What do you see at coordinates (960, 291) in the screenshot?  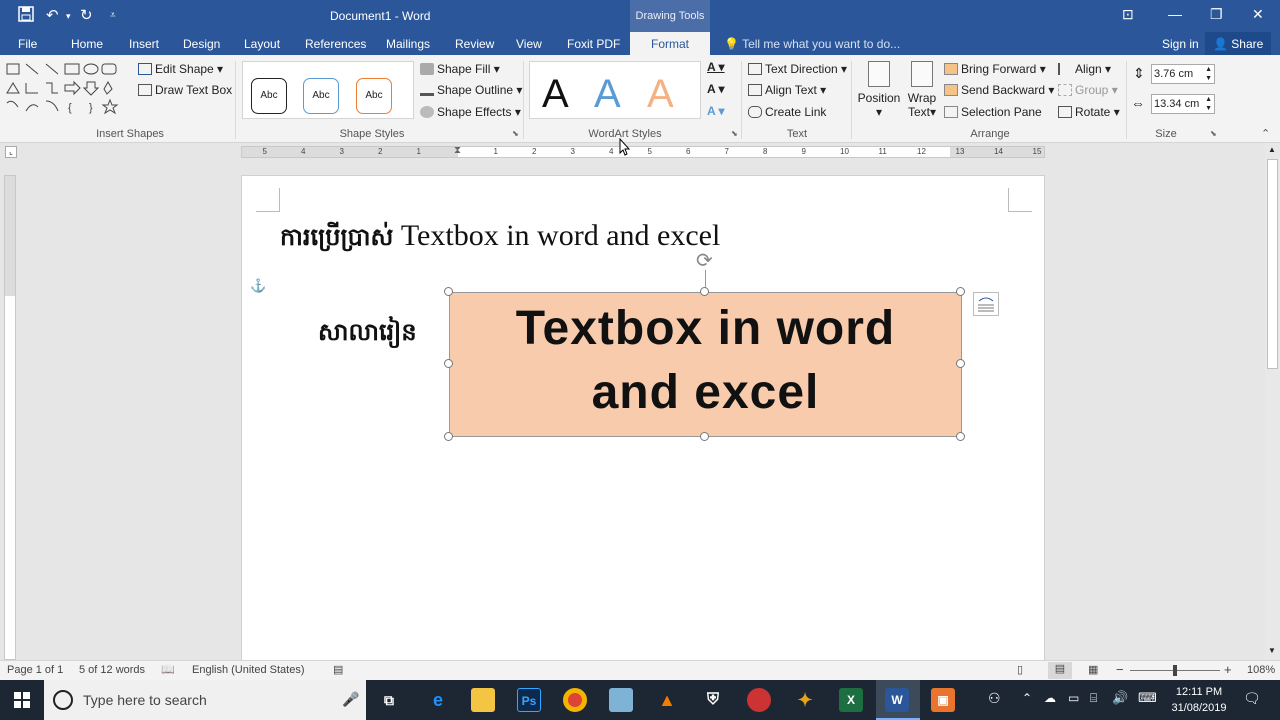 I see `resize-handle-tr` at bounding box center [960, 291].